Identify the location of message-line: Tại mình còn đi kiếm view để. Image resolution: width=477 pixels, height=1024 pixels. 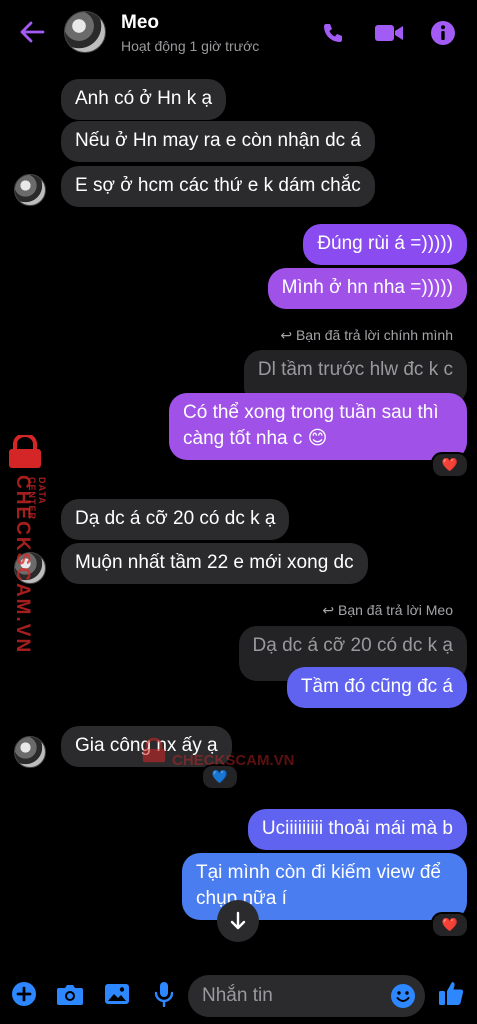
(318, 872).